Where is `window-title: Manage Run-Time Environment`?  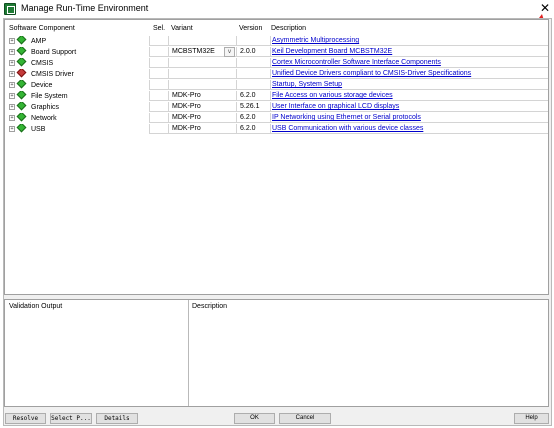 window-title: Manage Run-Time Environment is located at coordinates (85, 8).